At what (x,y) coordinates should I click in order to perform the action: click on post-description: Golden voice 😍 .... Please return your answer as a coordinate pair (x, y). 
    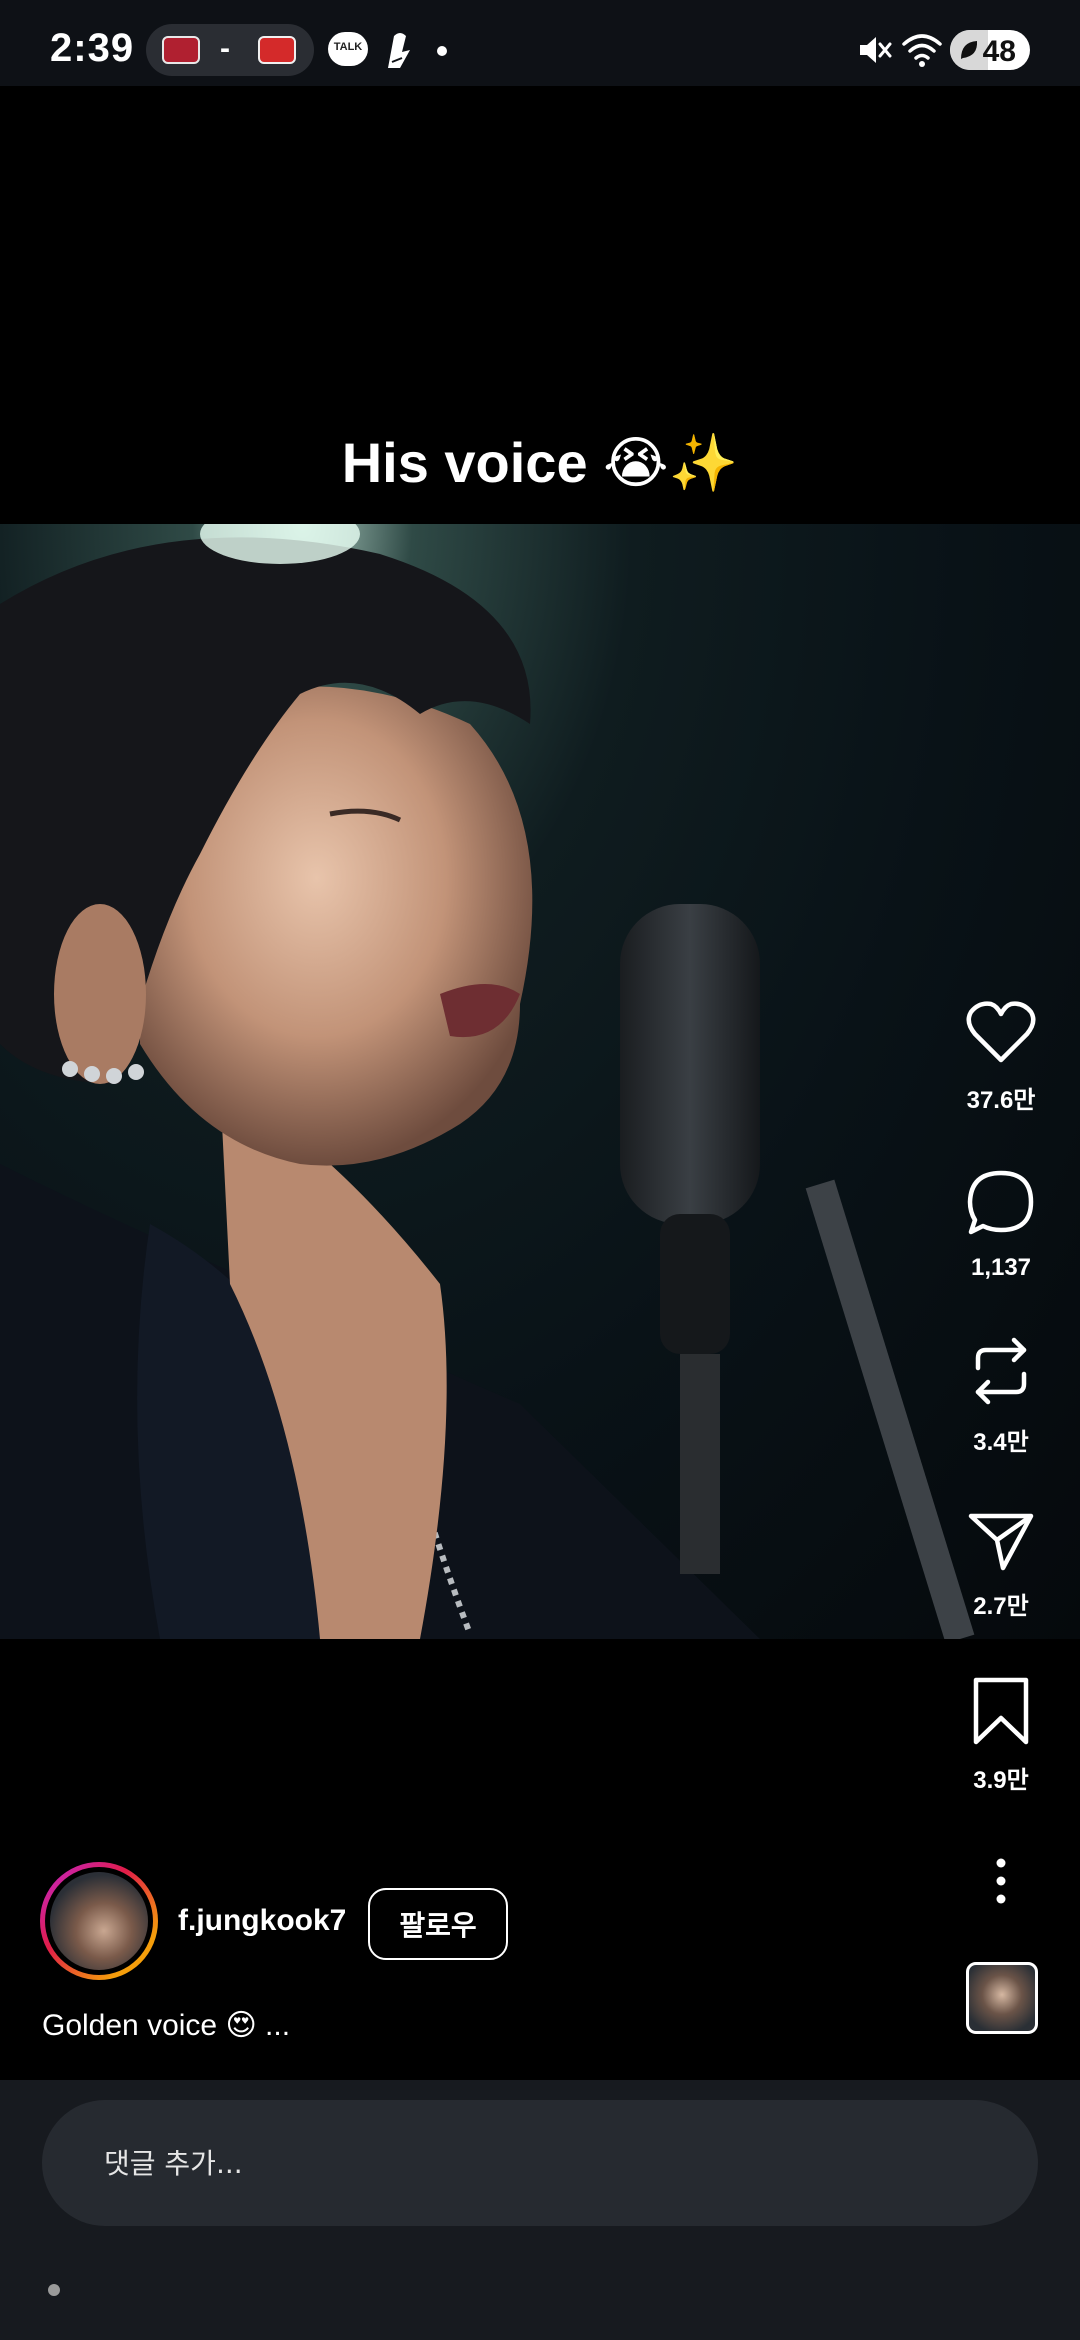
    Looking at the image, I should click on (166, 2025).